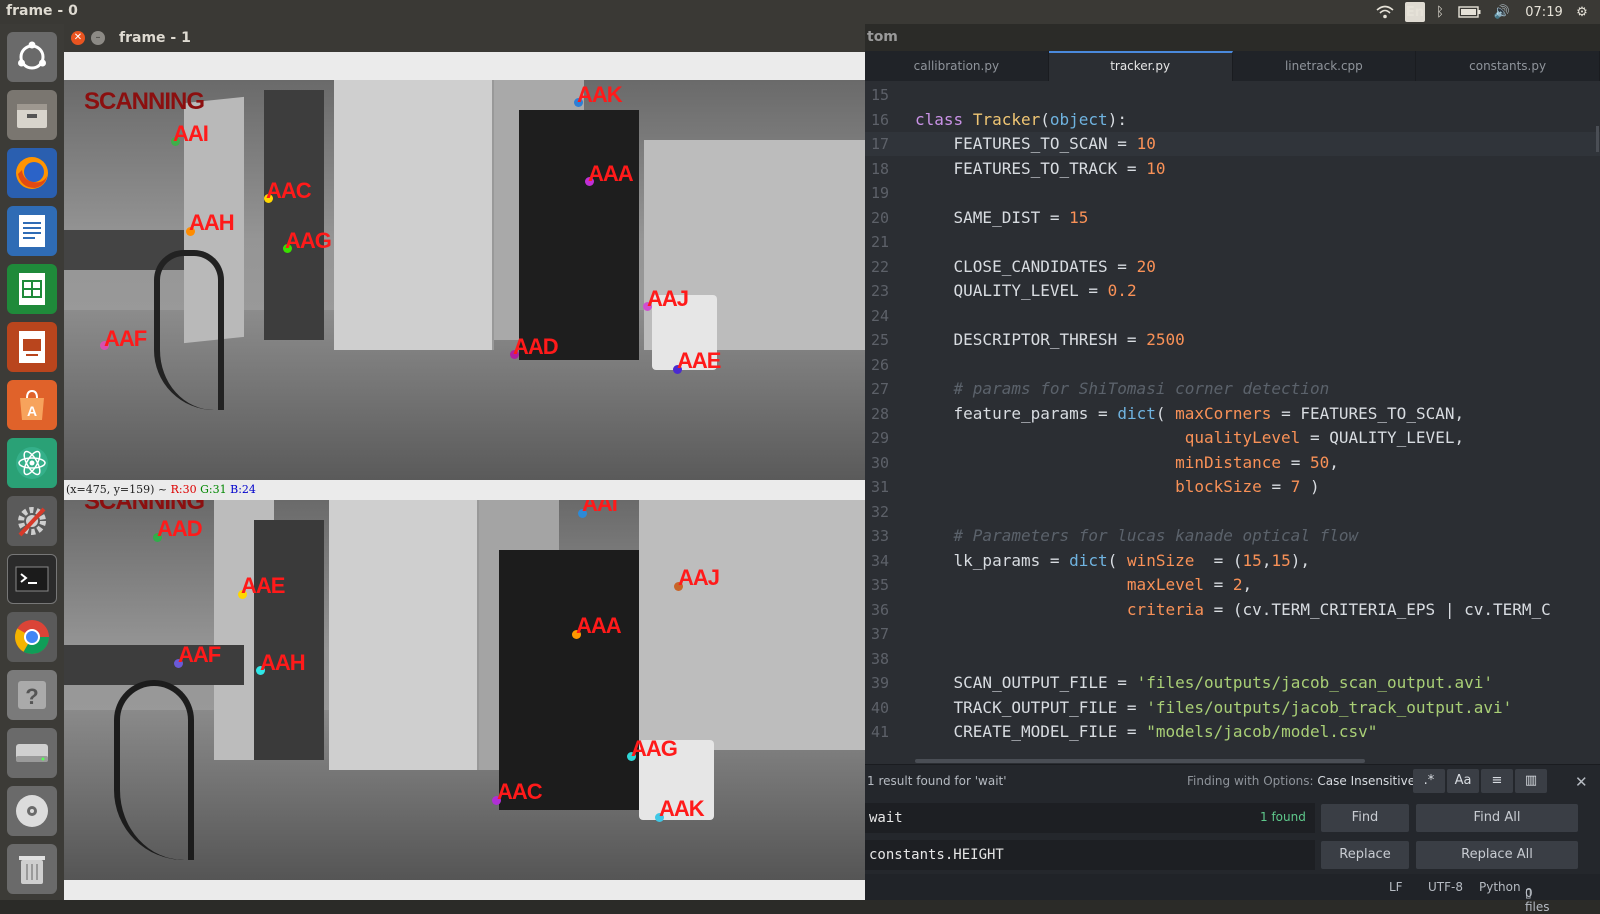 This screenshot has height=914, width=1600. What do you see at coordinates (1232, 291) in the screenshot?
I see `code-line: 23 QUALITY_LEVEL = 0.2` at bounding box center [1232, 291].